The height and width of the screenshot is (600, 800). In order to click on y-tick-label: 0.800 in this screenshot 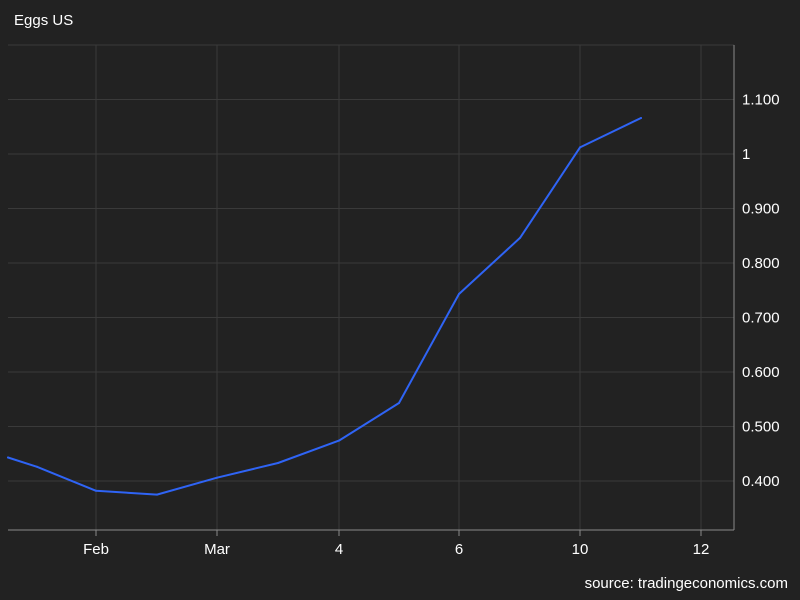, I will do `click(761, 263)`.